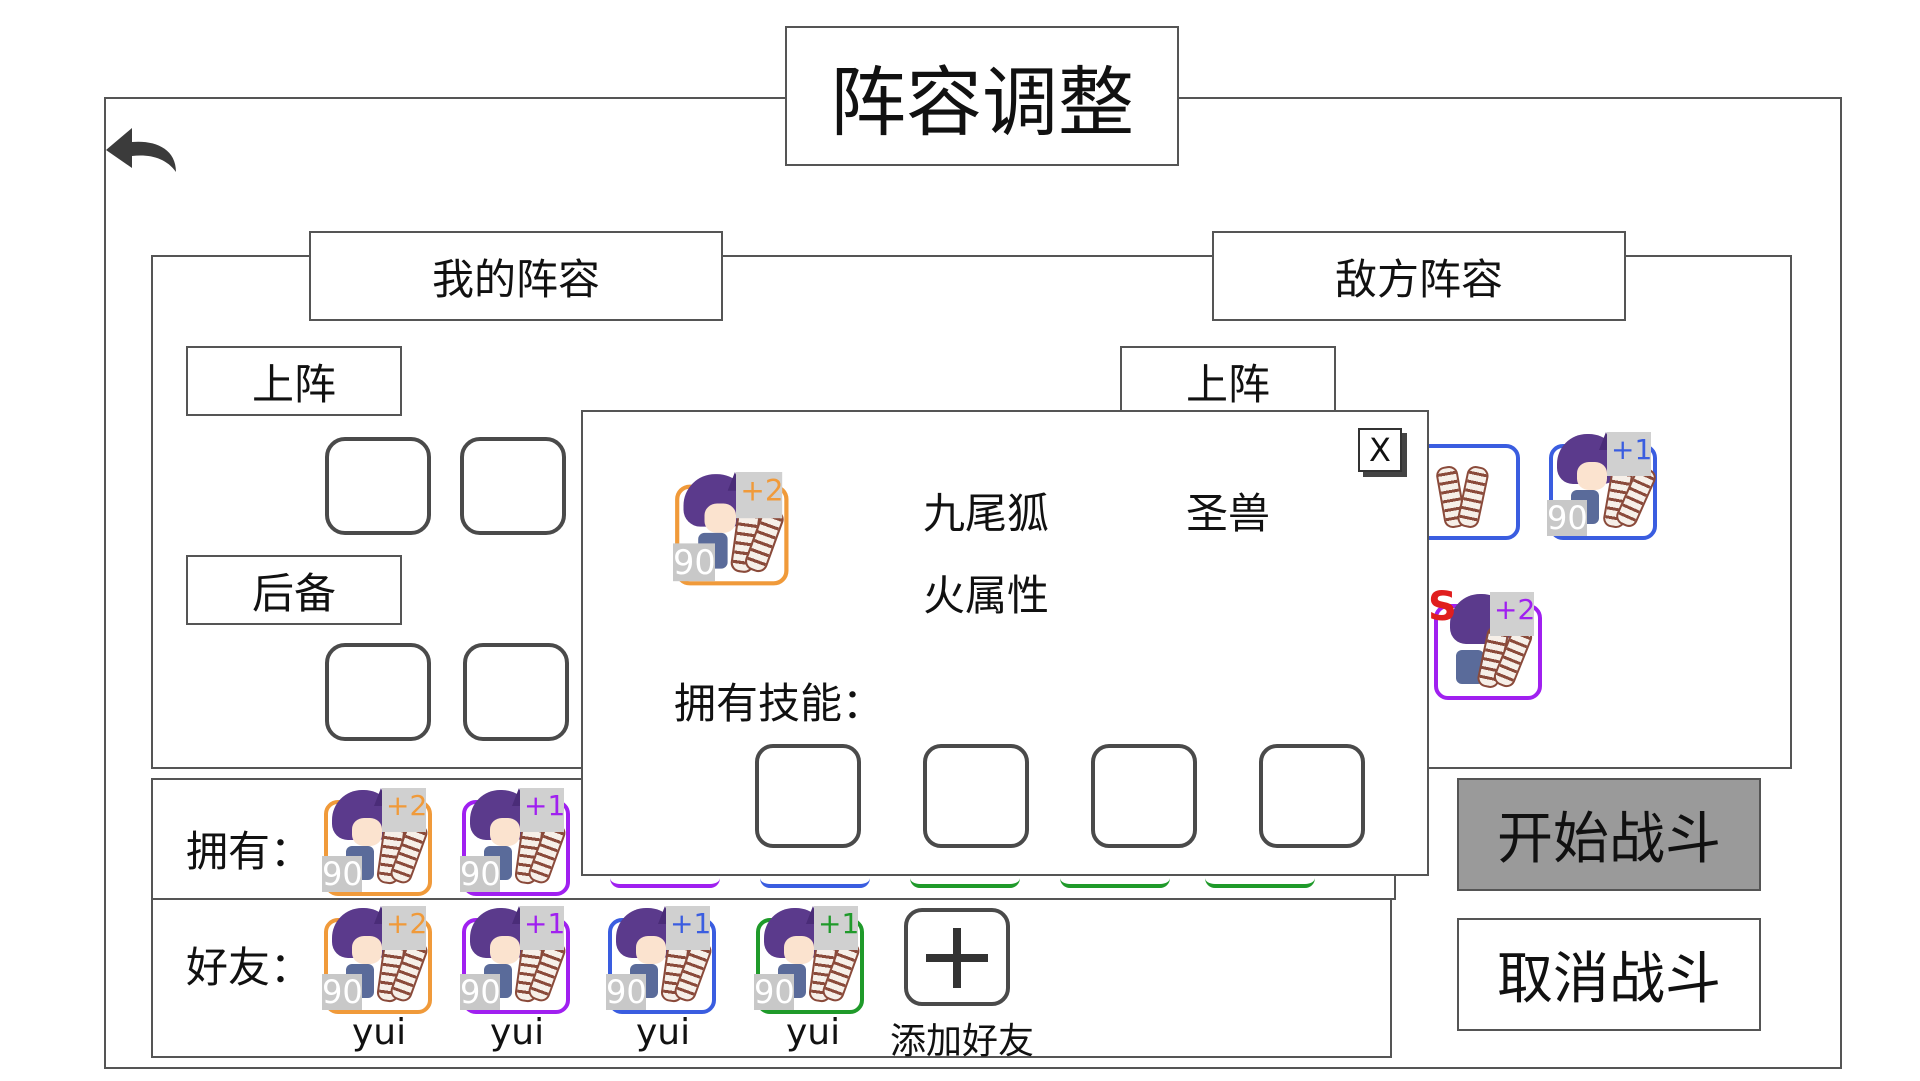 Image resolution: width=1920 pixels, height=1081 pixels. I want to click on close-icon: X, so click(1380, 450).